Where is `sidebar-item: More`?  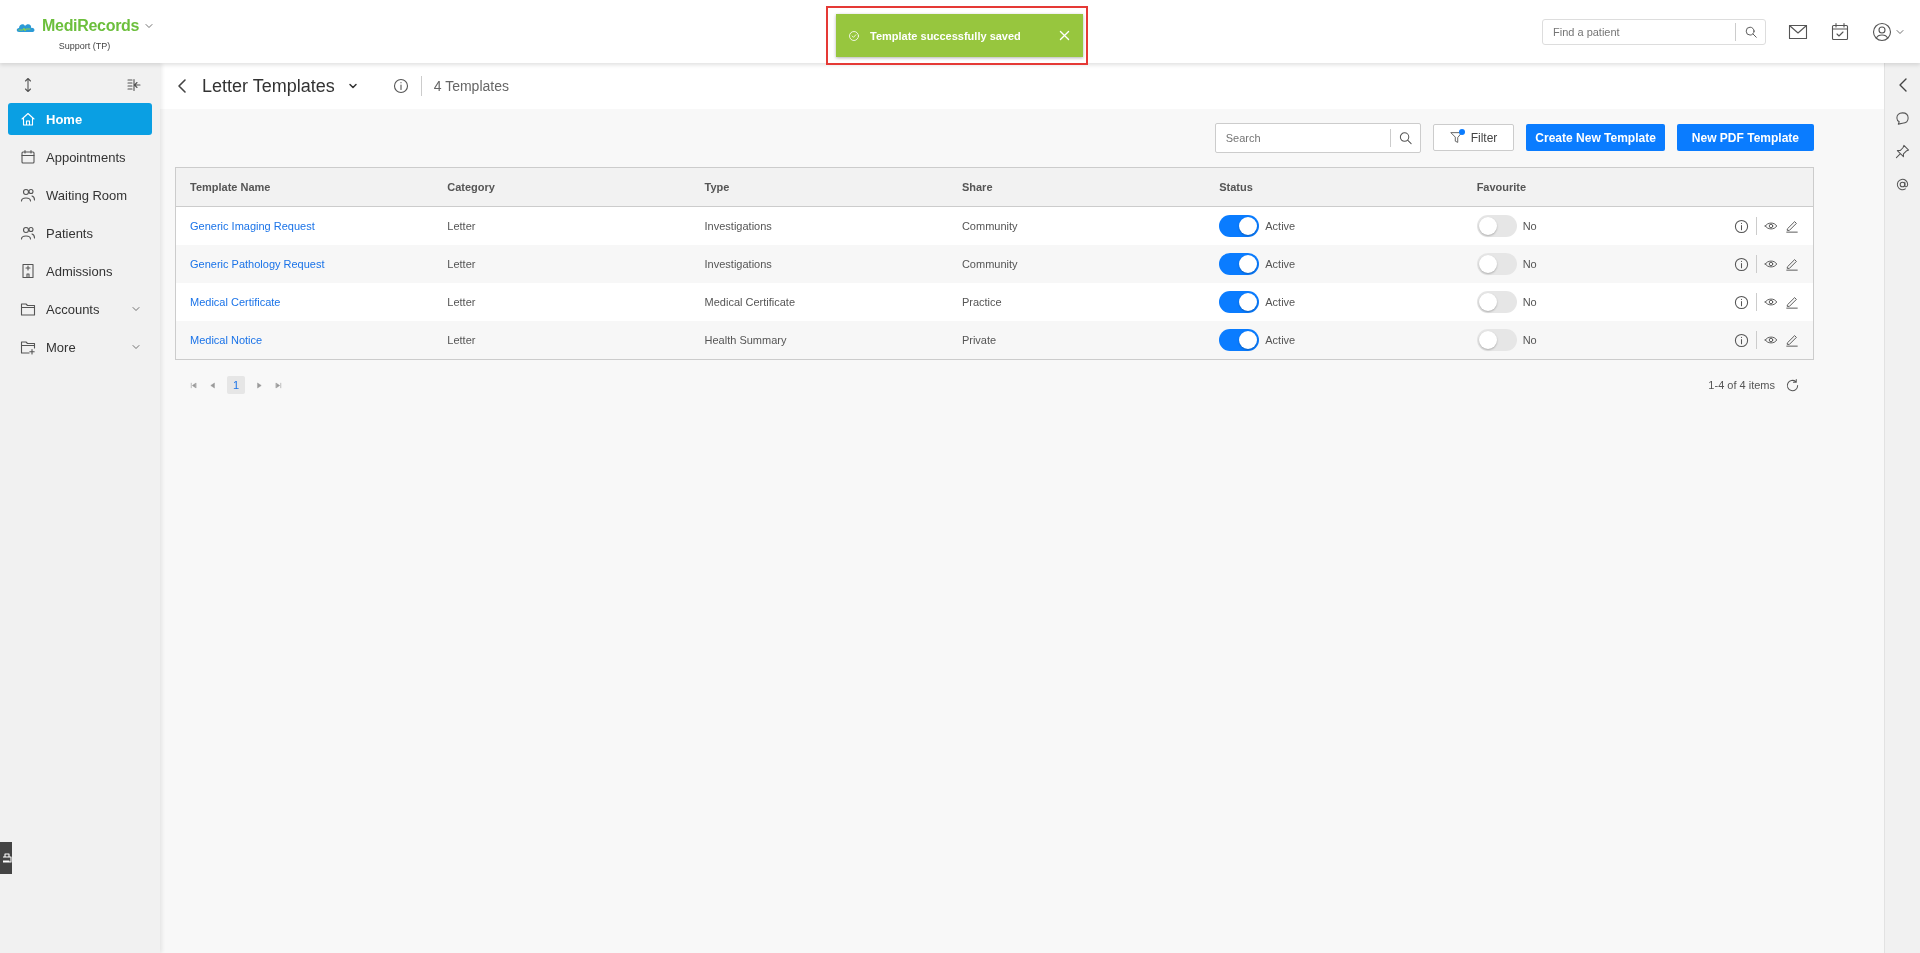 sidebar-item: More is located at coordinates (80, 347).